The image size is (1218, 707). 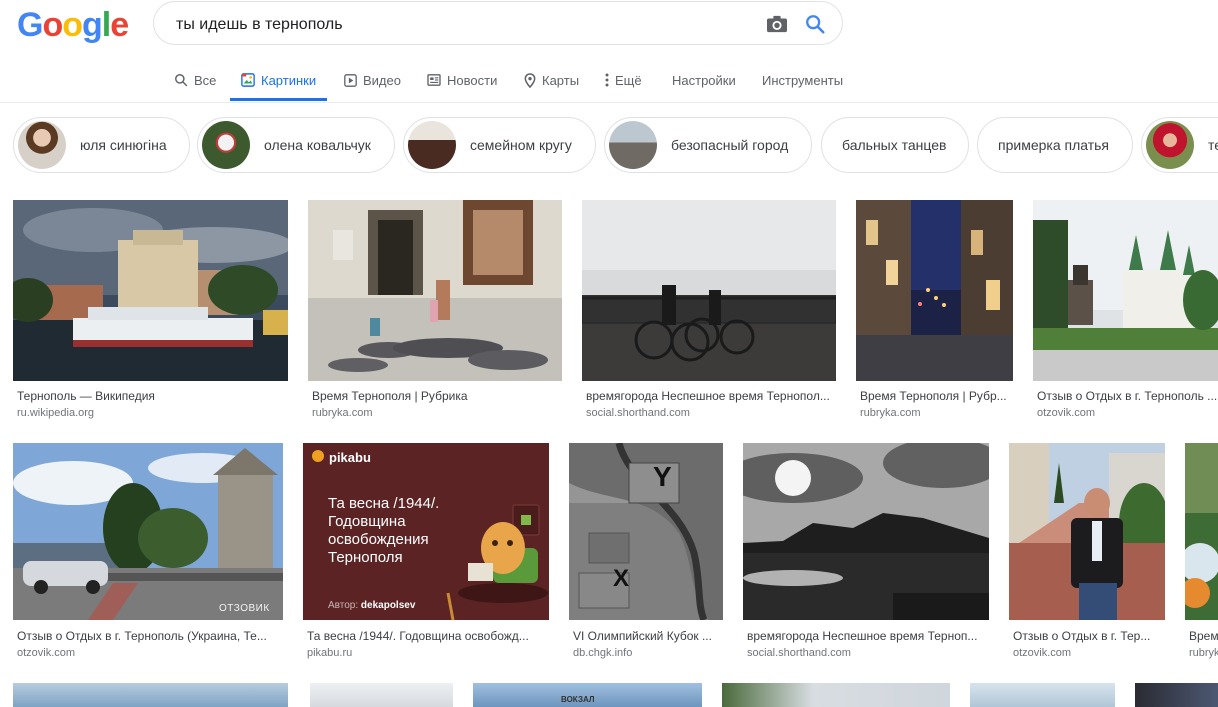 I want to click on logo-letter: e, so click(x=119, y=25).